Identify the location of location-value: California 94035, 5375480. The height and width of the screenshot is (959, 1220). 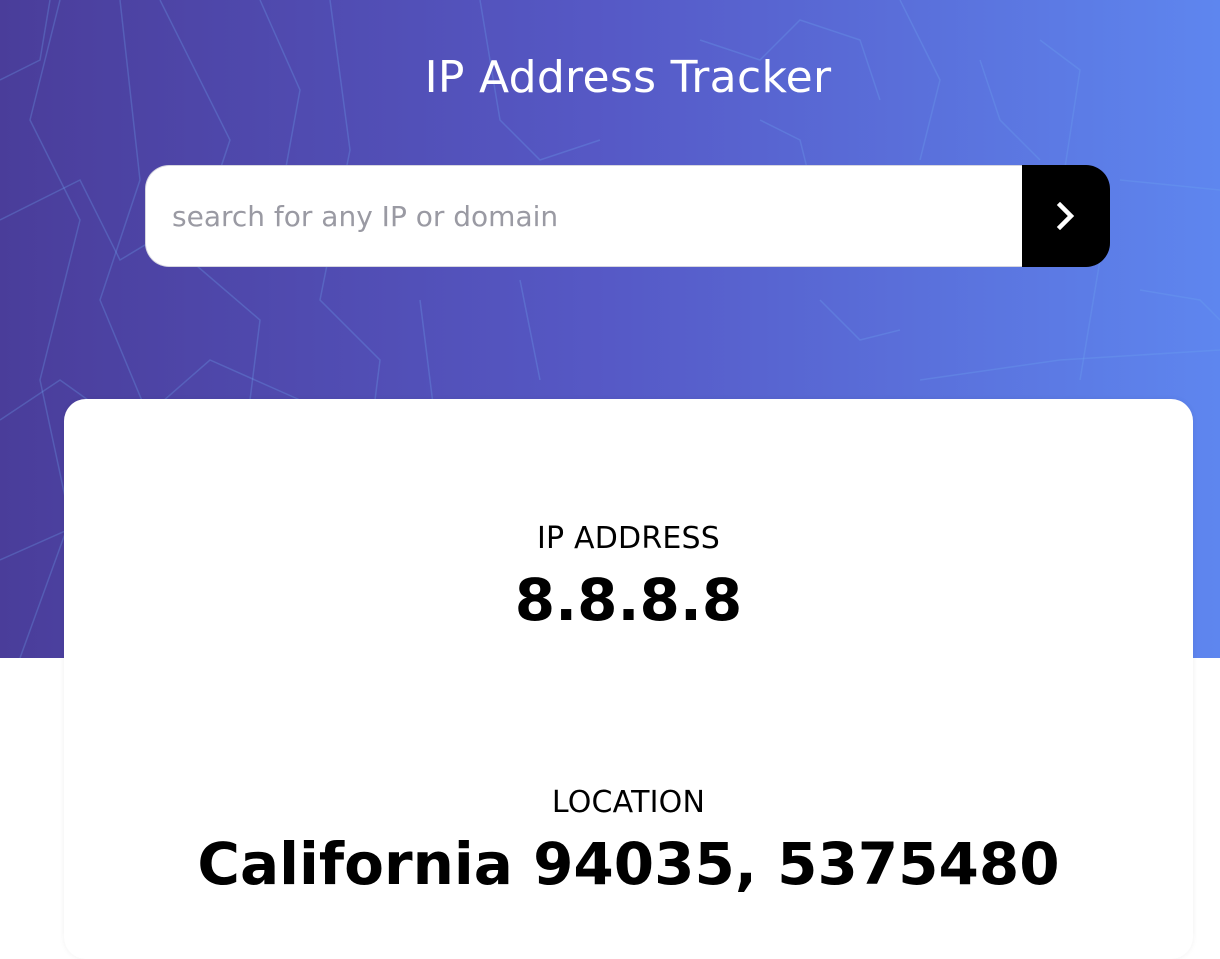
(628, 864).